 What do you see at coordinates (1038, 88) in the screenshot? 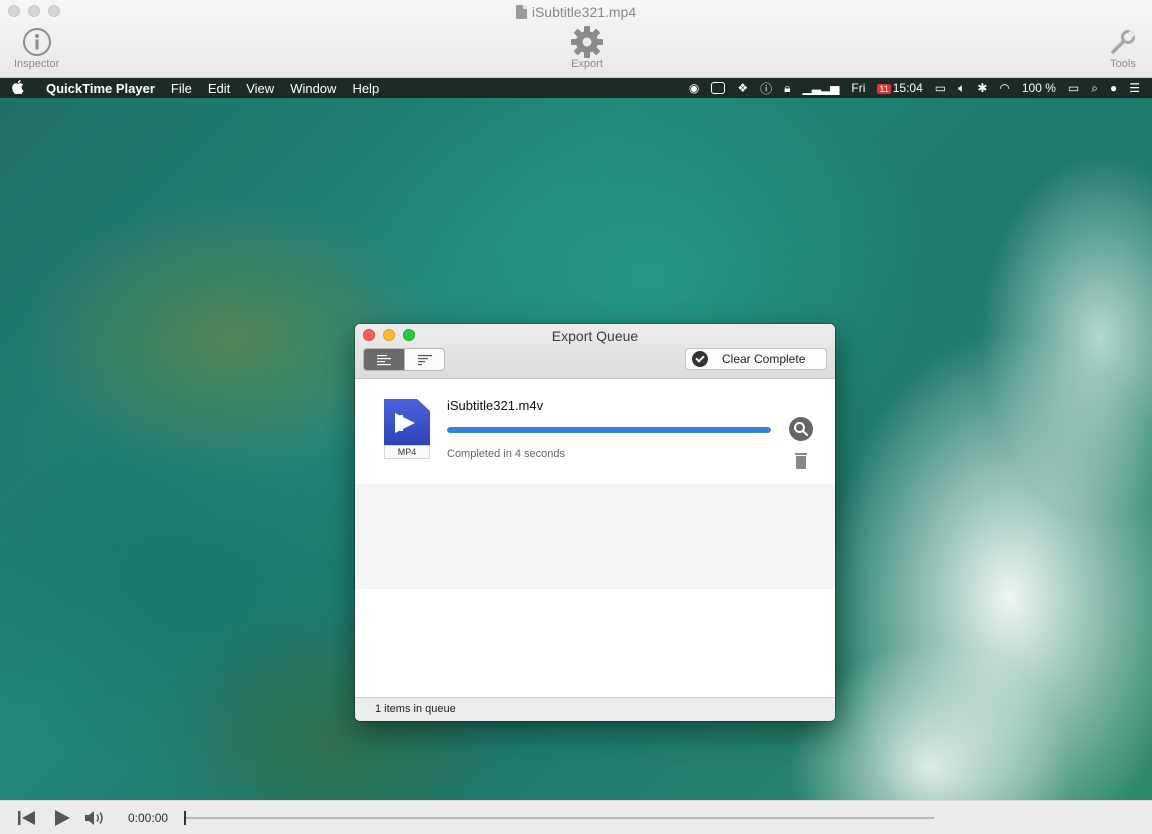
I see `battery-percent: 100 %` at bounding box center [1038, 88].